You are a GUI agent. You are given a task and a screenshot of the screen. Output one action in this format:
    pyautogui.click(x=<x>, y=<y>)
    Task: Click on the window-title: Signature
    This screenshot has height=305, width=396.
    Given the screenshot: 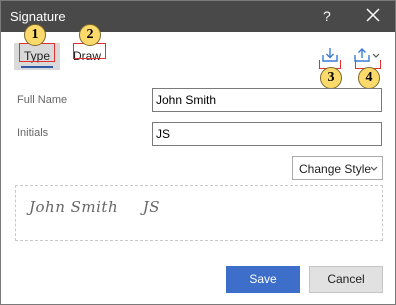 What is the action you would take?
    pyautogui.click(x=38, y=16)
    